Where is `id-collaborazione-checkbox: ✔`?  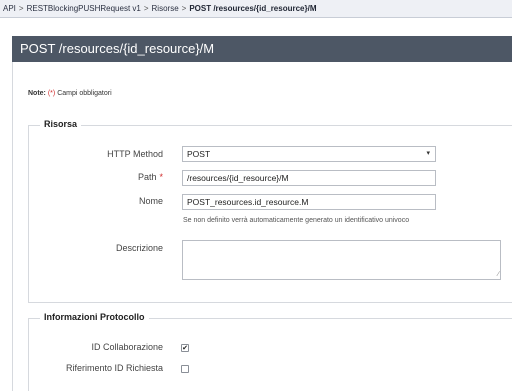 id-collaborazione-checkbox: ✔ is located at coordinates (185, 348).